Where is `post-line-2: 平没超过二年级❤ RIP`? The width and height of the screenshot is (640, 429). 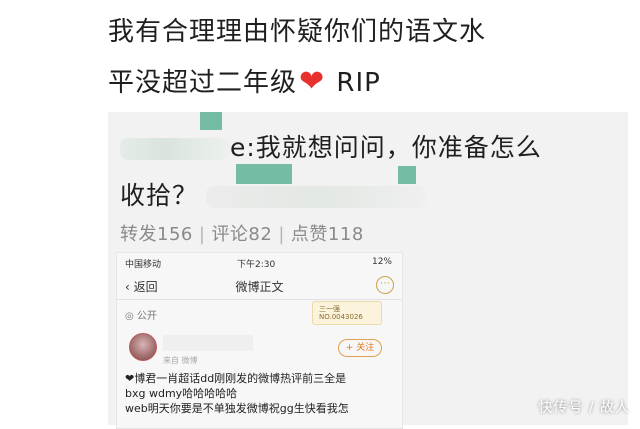 post-line-2: 平没超过二年级❤ RIP is located at coordinates (368, 82).